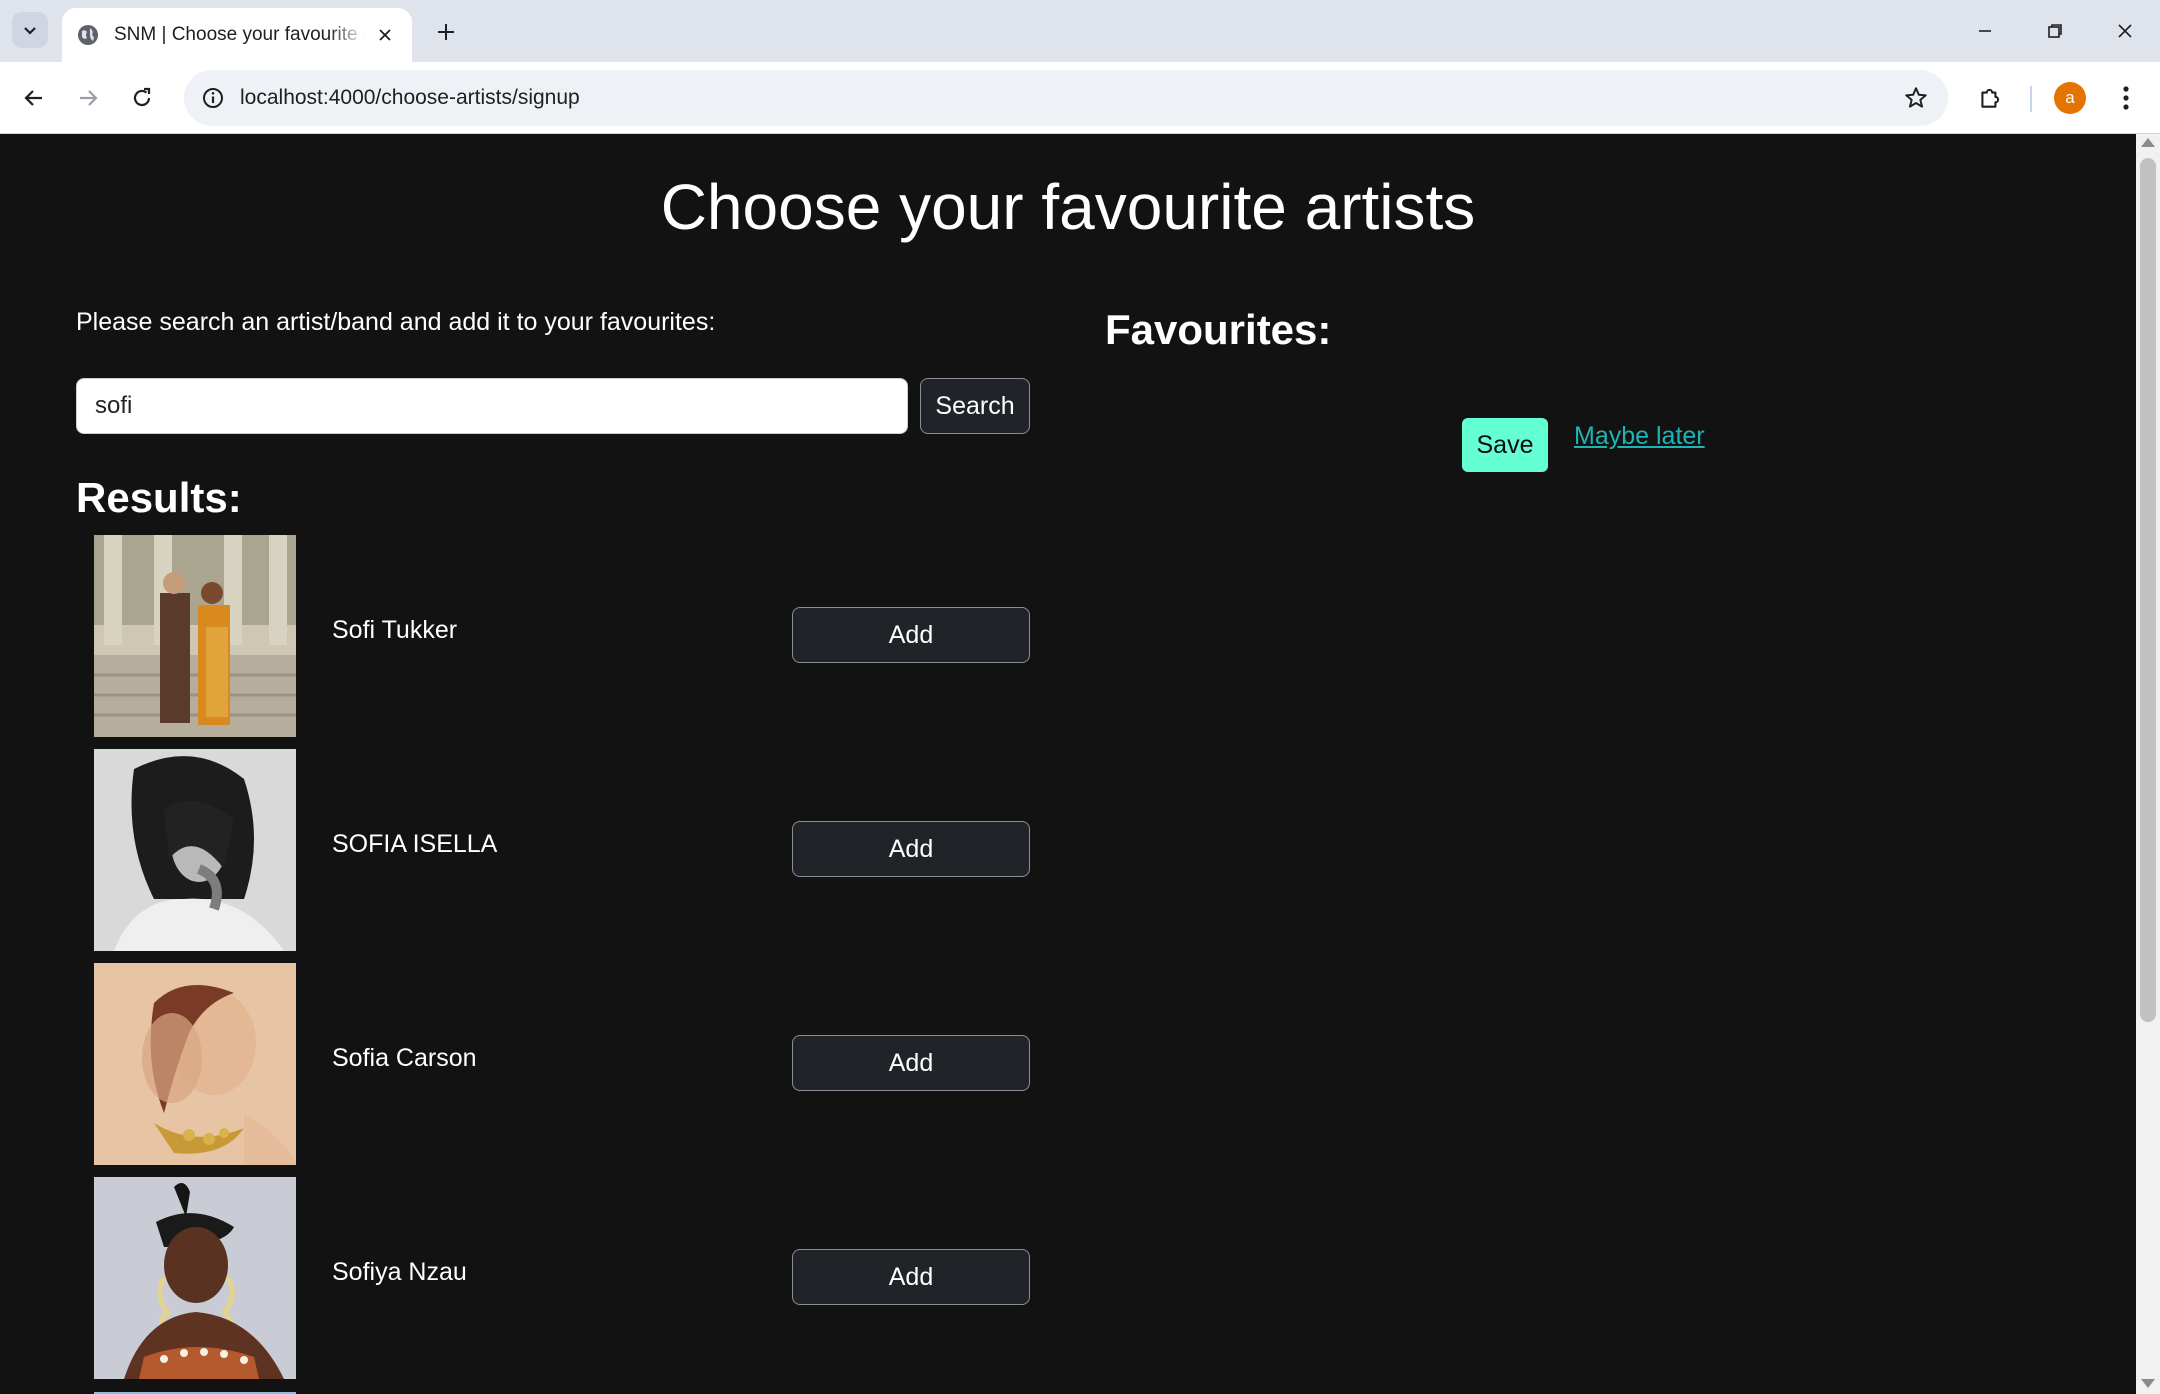 The image size is (2160, 1394). I want to click on site-info-button, so click(213, 98).